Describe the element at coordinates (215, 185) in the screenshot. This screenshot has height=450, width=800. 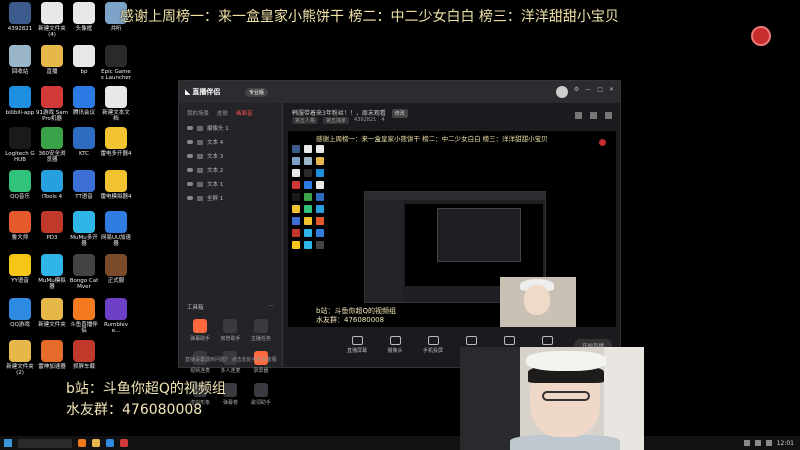
I see `scene-label: 文本 1` at that location.